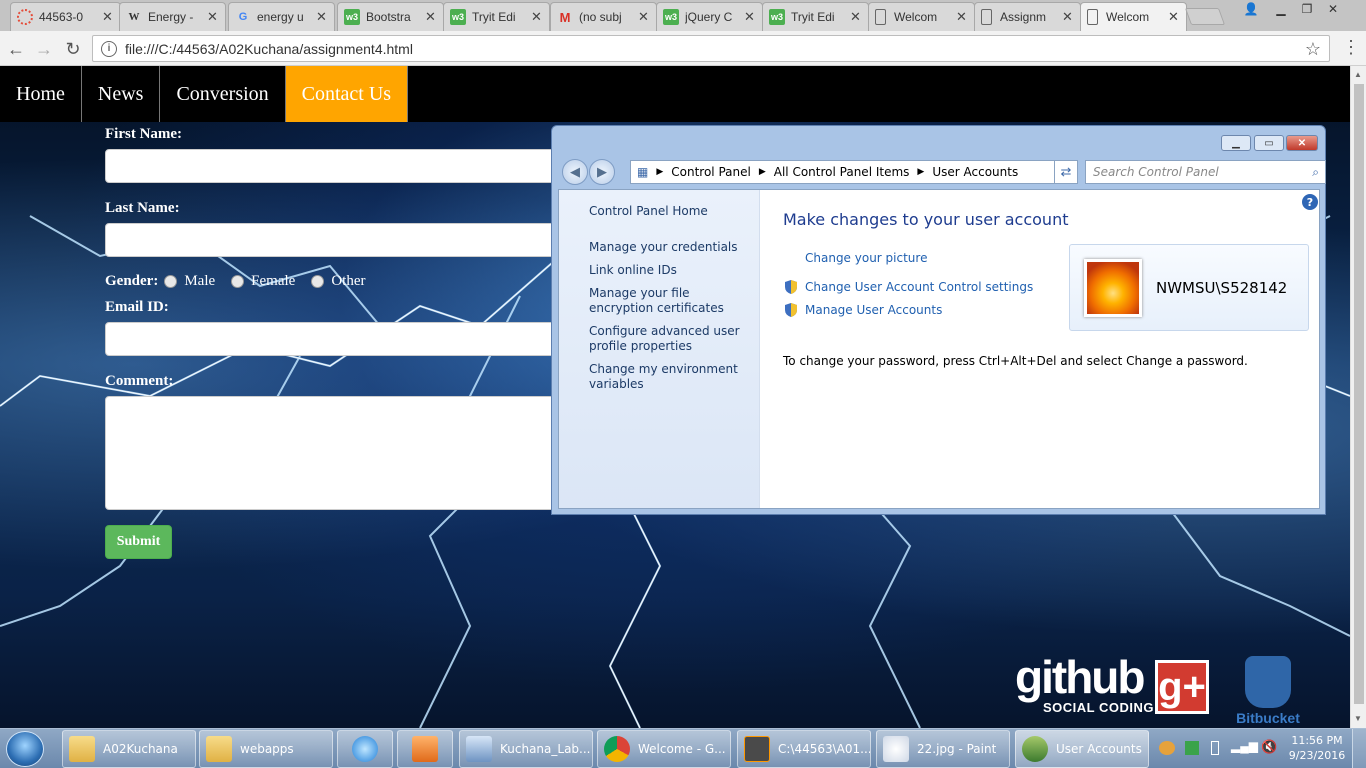  I want to click on browser-tab: M (no subj ✕, so click(603, 16).